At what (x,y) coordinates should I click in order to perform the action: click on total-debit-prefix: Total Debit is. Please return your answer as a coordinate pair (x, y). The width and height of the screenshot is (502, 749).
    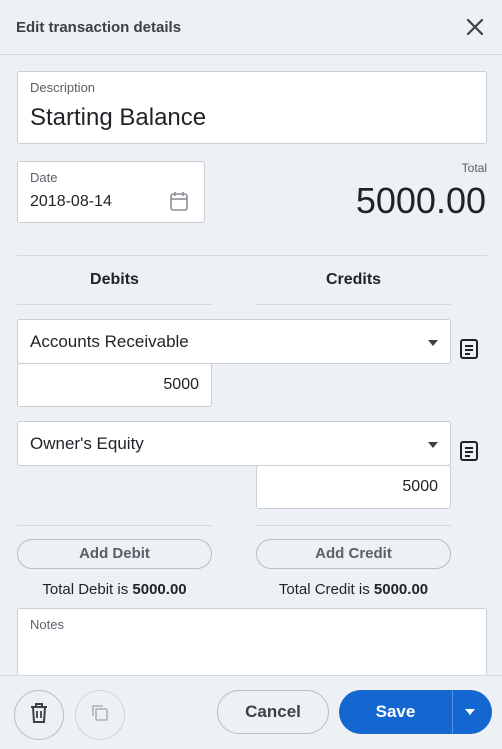
    Looking at the image, I should click on (87, 589).